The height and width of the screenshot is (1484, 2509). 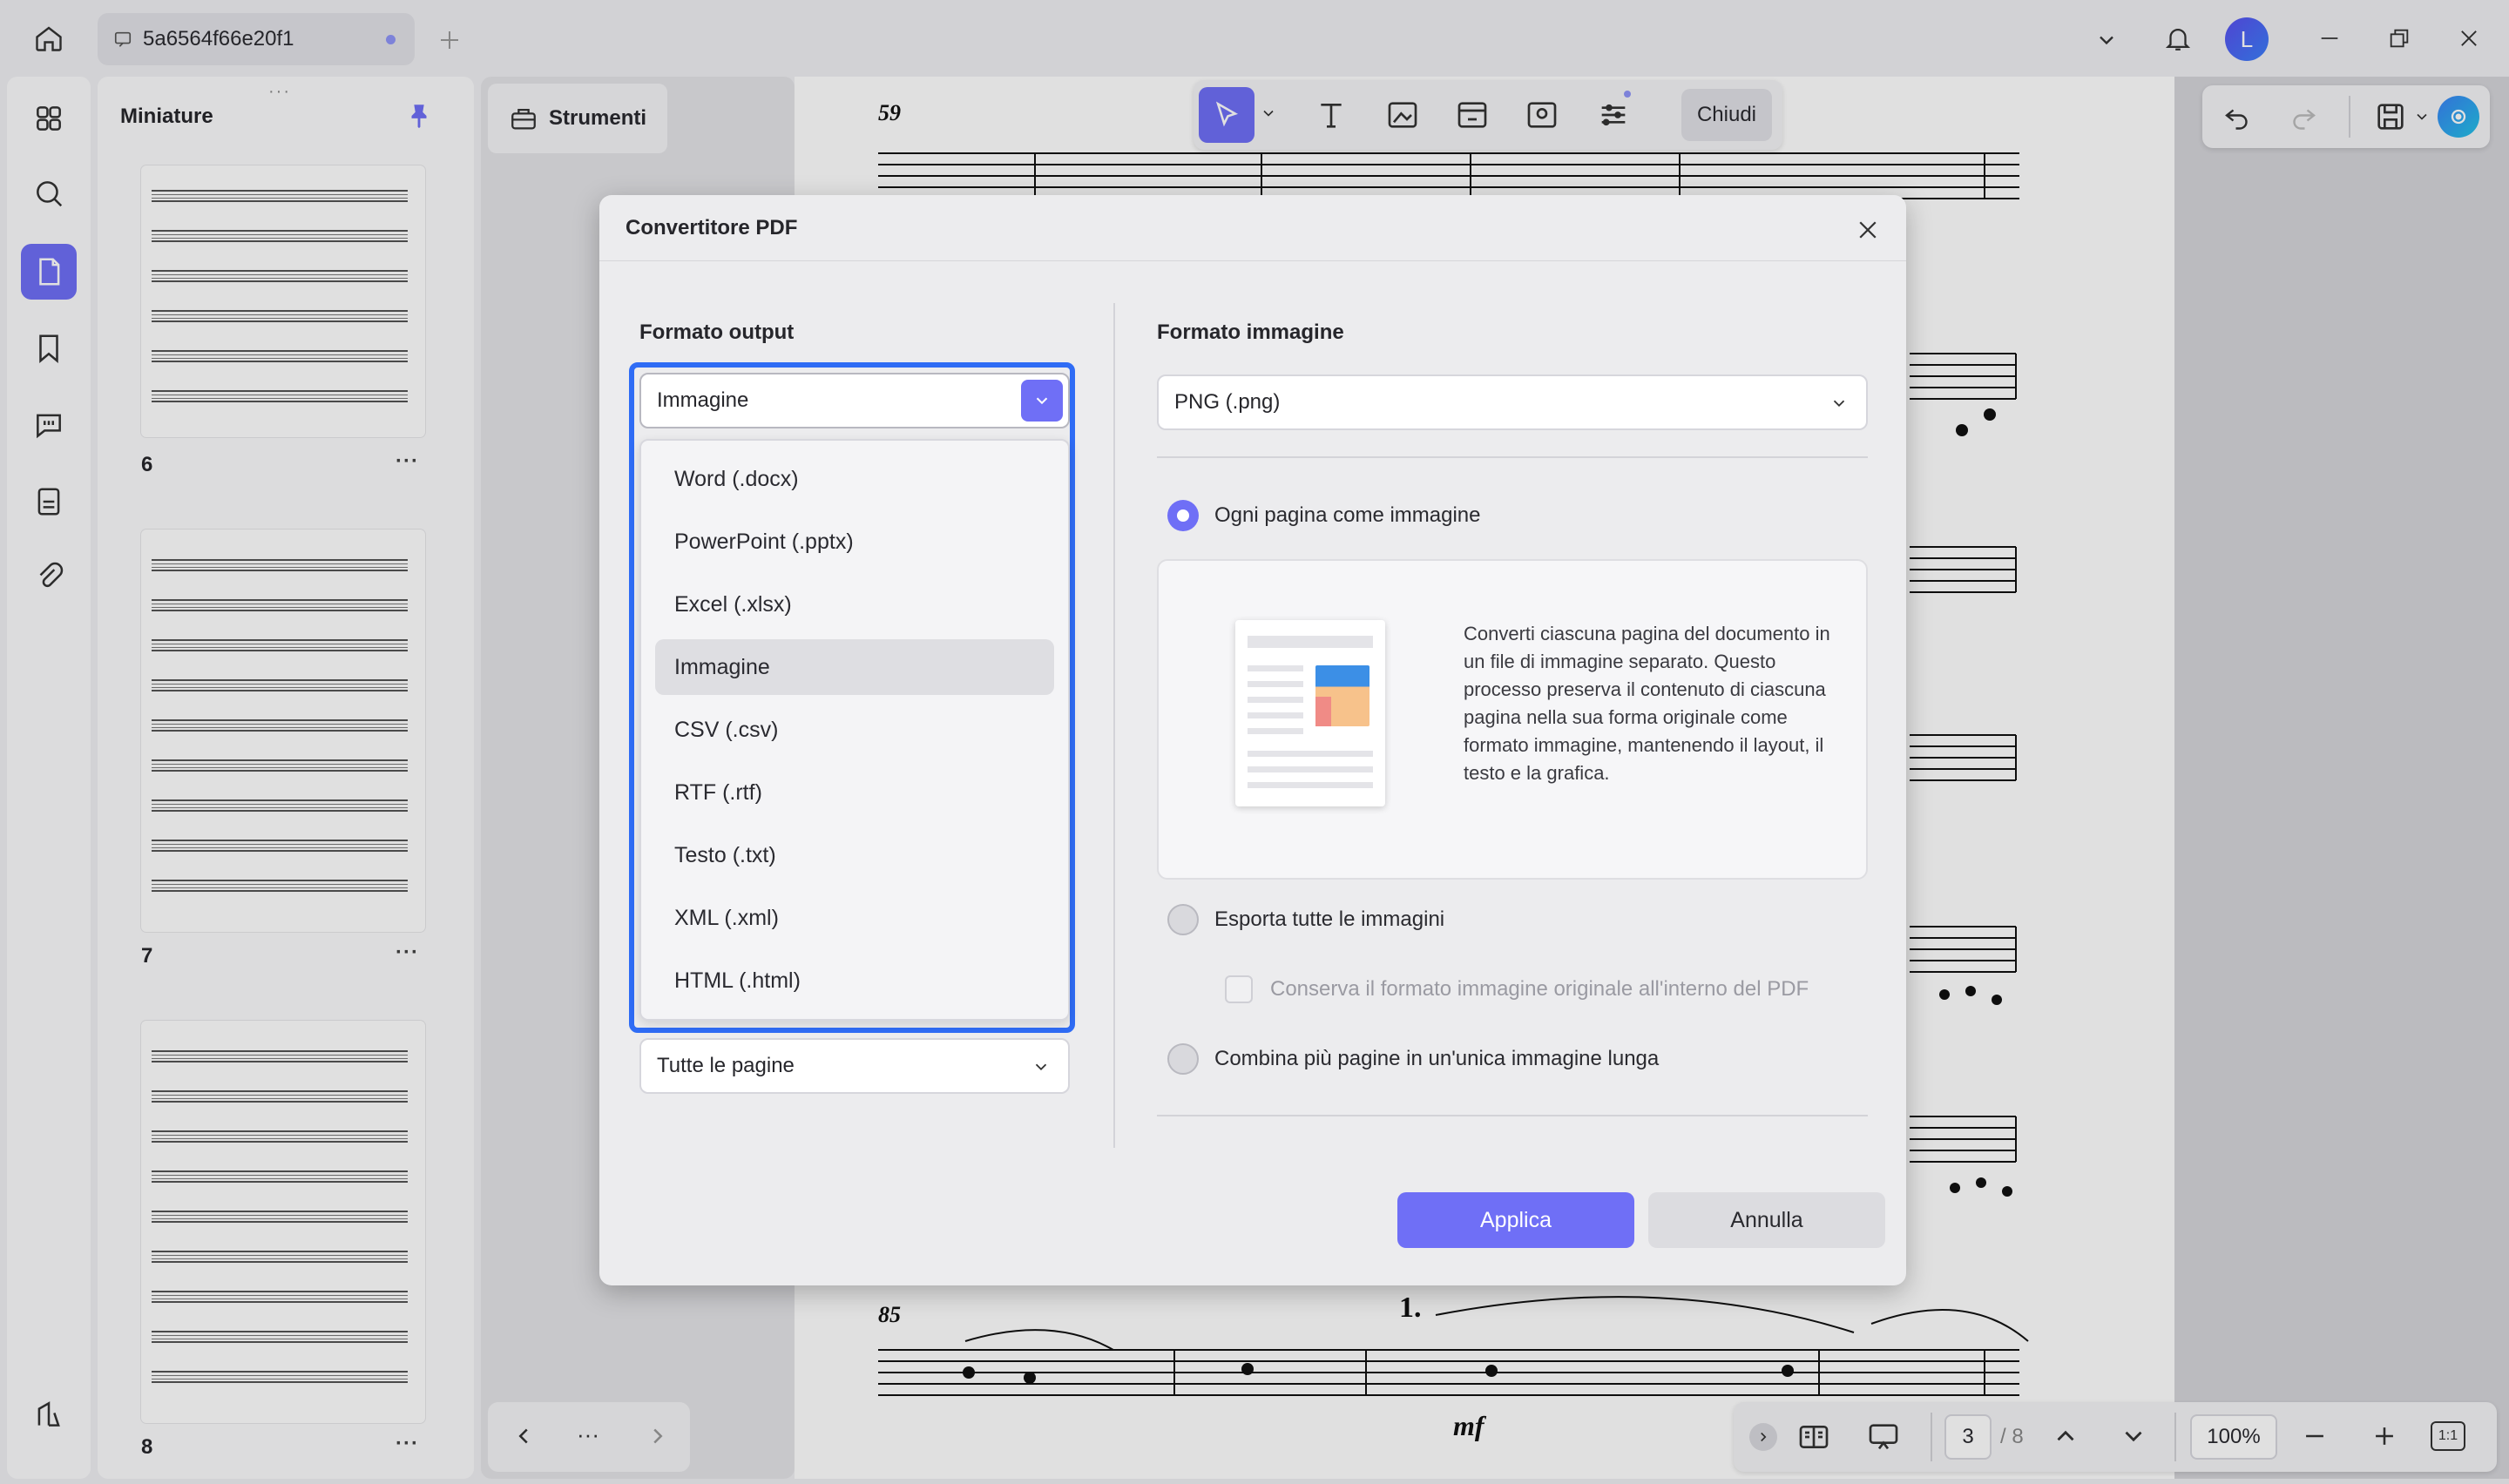 I want to click on format-option-rtf: RTF (.rtf), so click(x=854, y=792).